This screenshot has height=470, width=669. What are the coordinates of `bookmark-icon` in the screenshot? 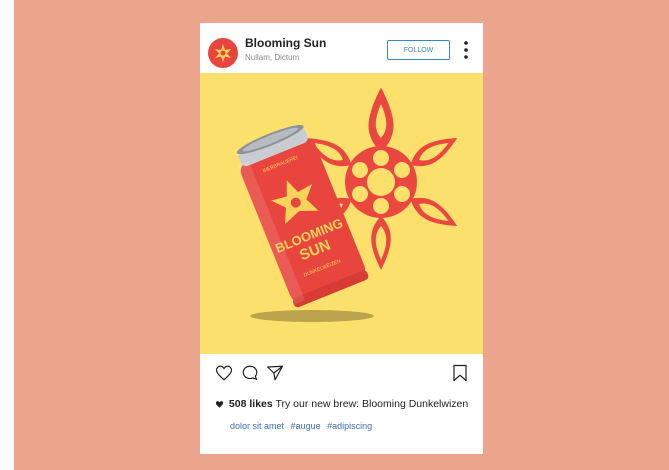 It's located at (460, 373).